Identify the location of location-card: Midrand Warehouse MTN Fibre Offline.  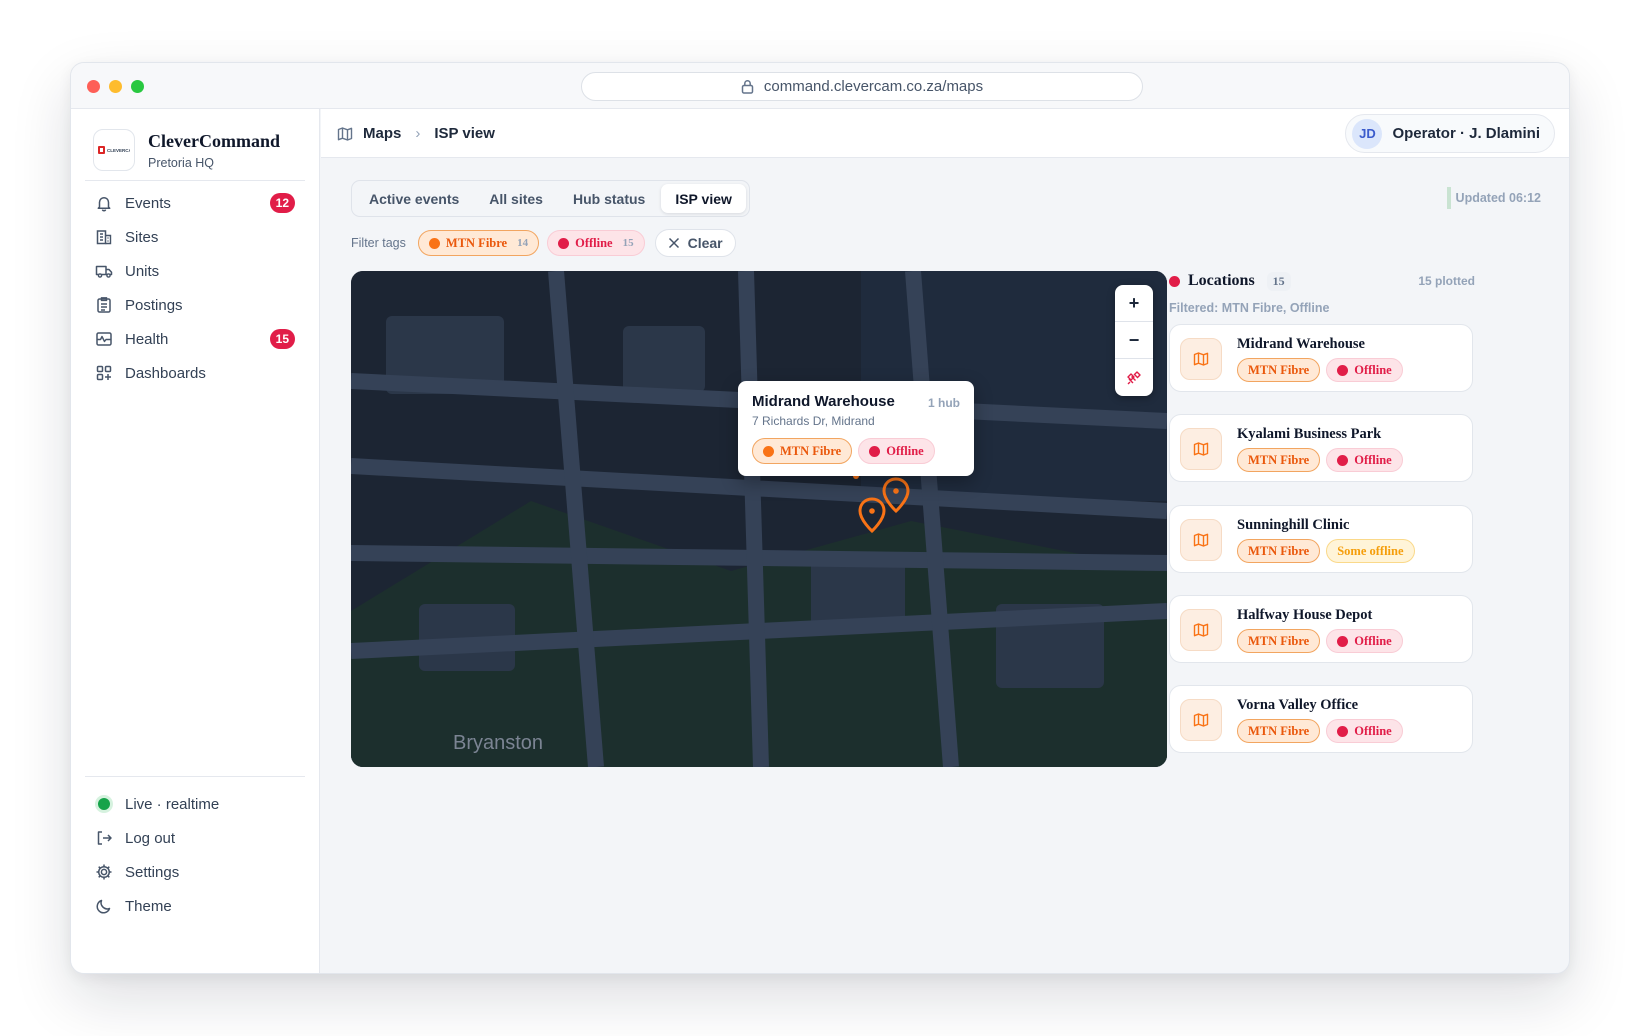
(1321, 358).